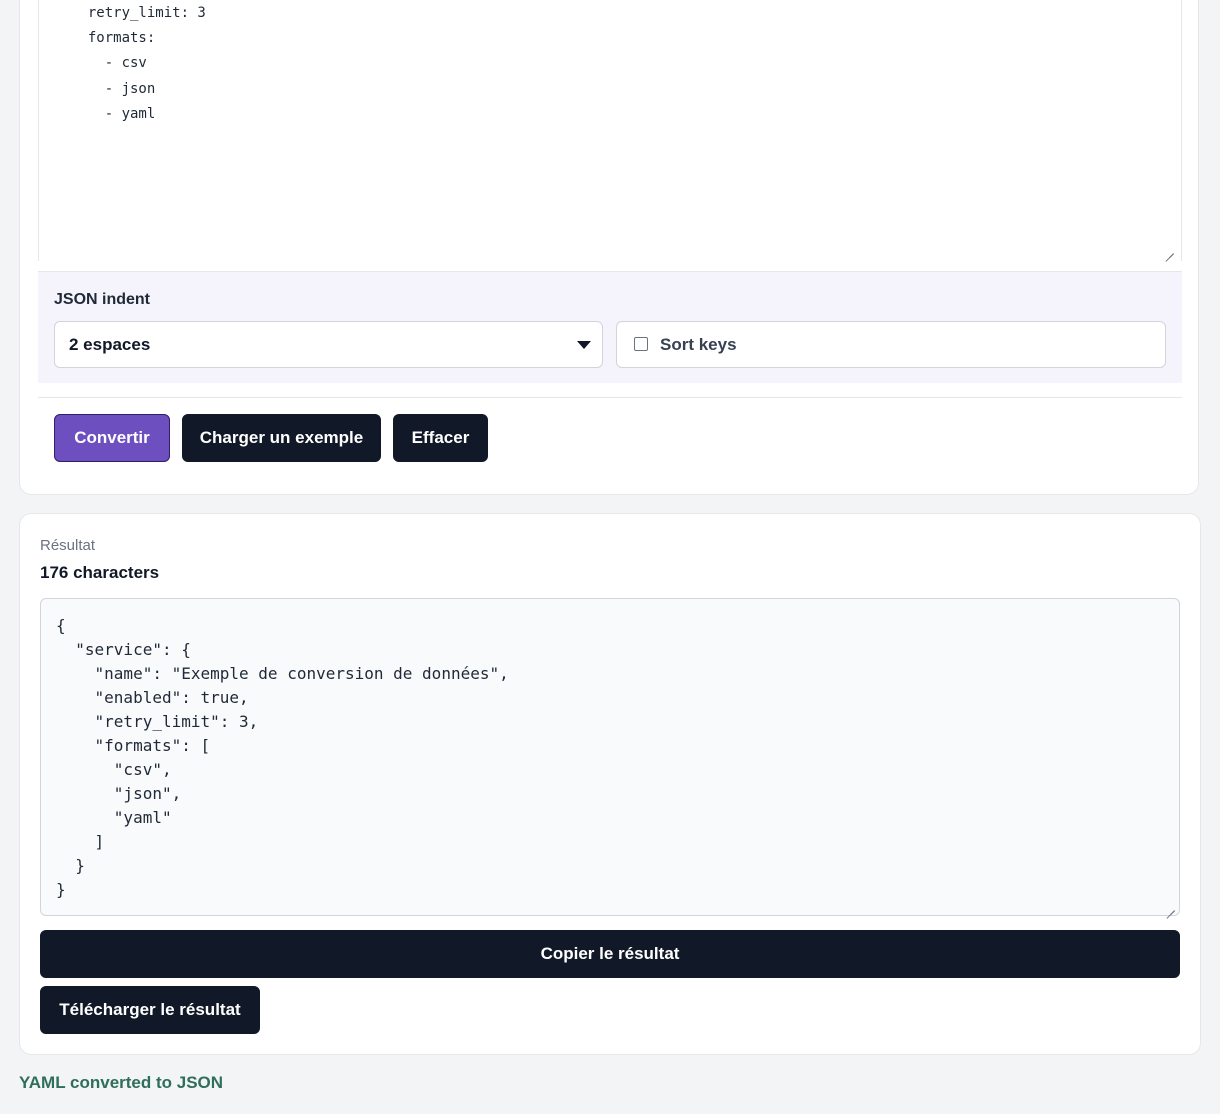  What do you see at coordinates (68, 545) in the screenshot?
I see `result-label: Résultat` at bounding box center [68, 545].